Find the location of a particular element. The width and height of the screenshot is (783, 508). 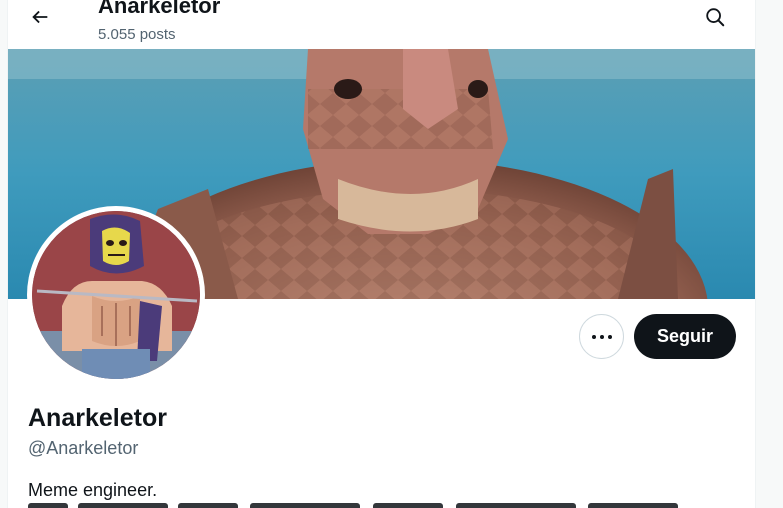

arrow-left-icon is located at coordinates (40, 17).